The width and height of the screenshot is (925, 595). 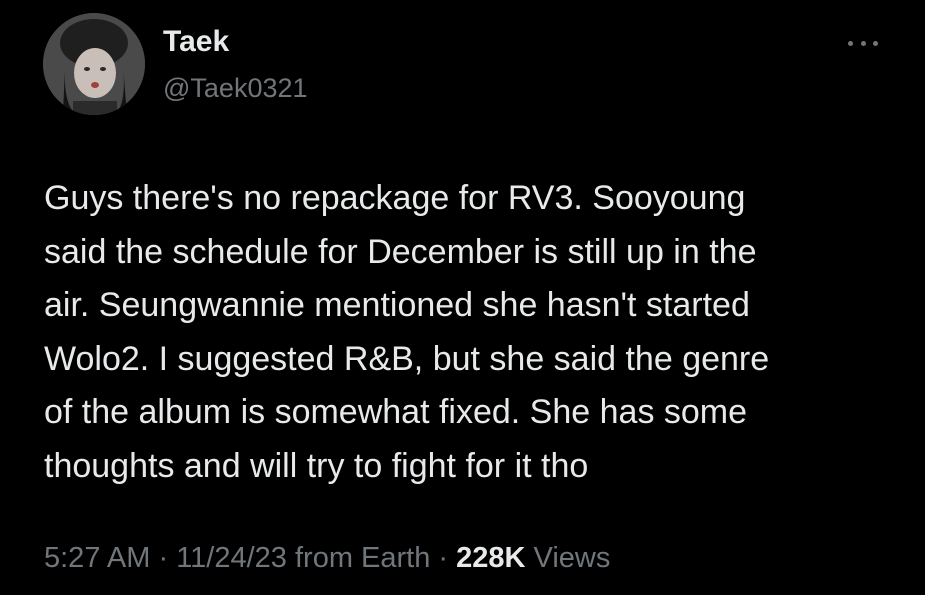 What do you see at coordinates (235, 88) in the screenshot?
I see `user-handle: @Taek0321` at bounding box center [235, 88].